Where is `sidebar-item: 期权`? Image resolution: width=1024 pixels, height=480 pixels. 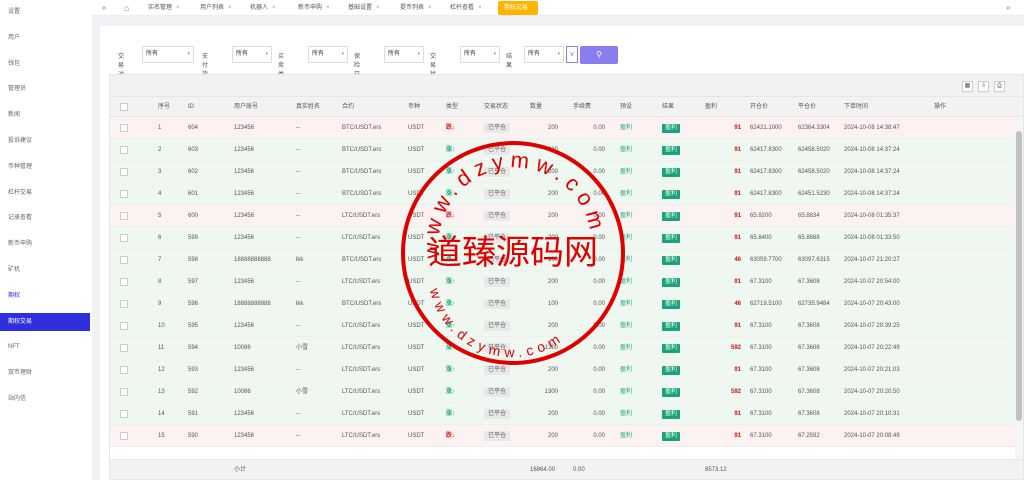 sidebar-item: 期权 is located at coordinates (45, 296).